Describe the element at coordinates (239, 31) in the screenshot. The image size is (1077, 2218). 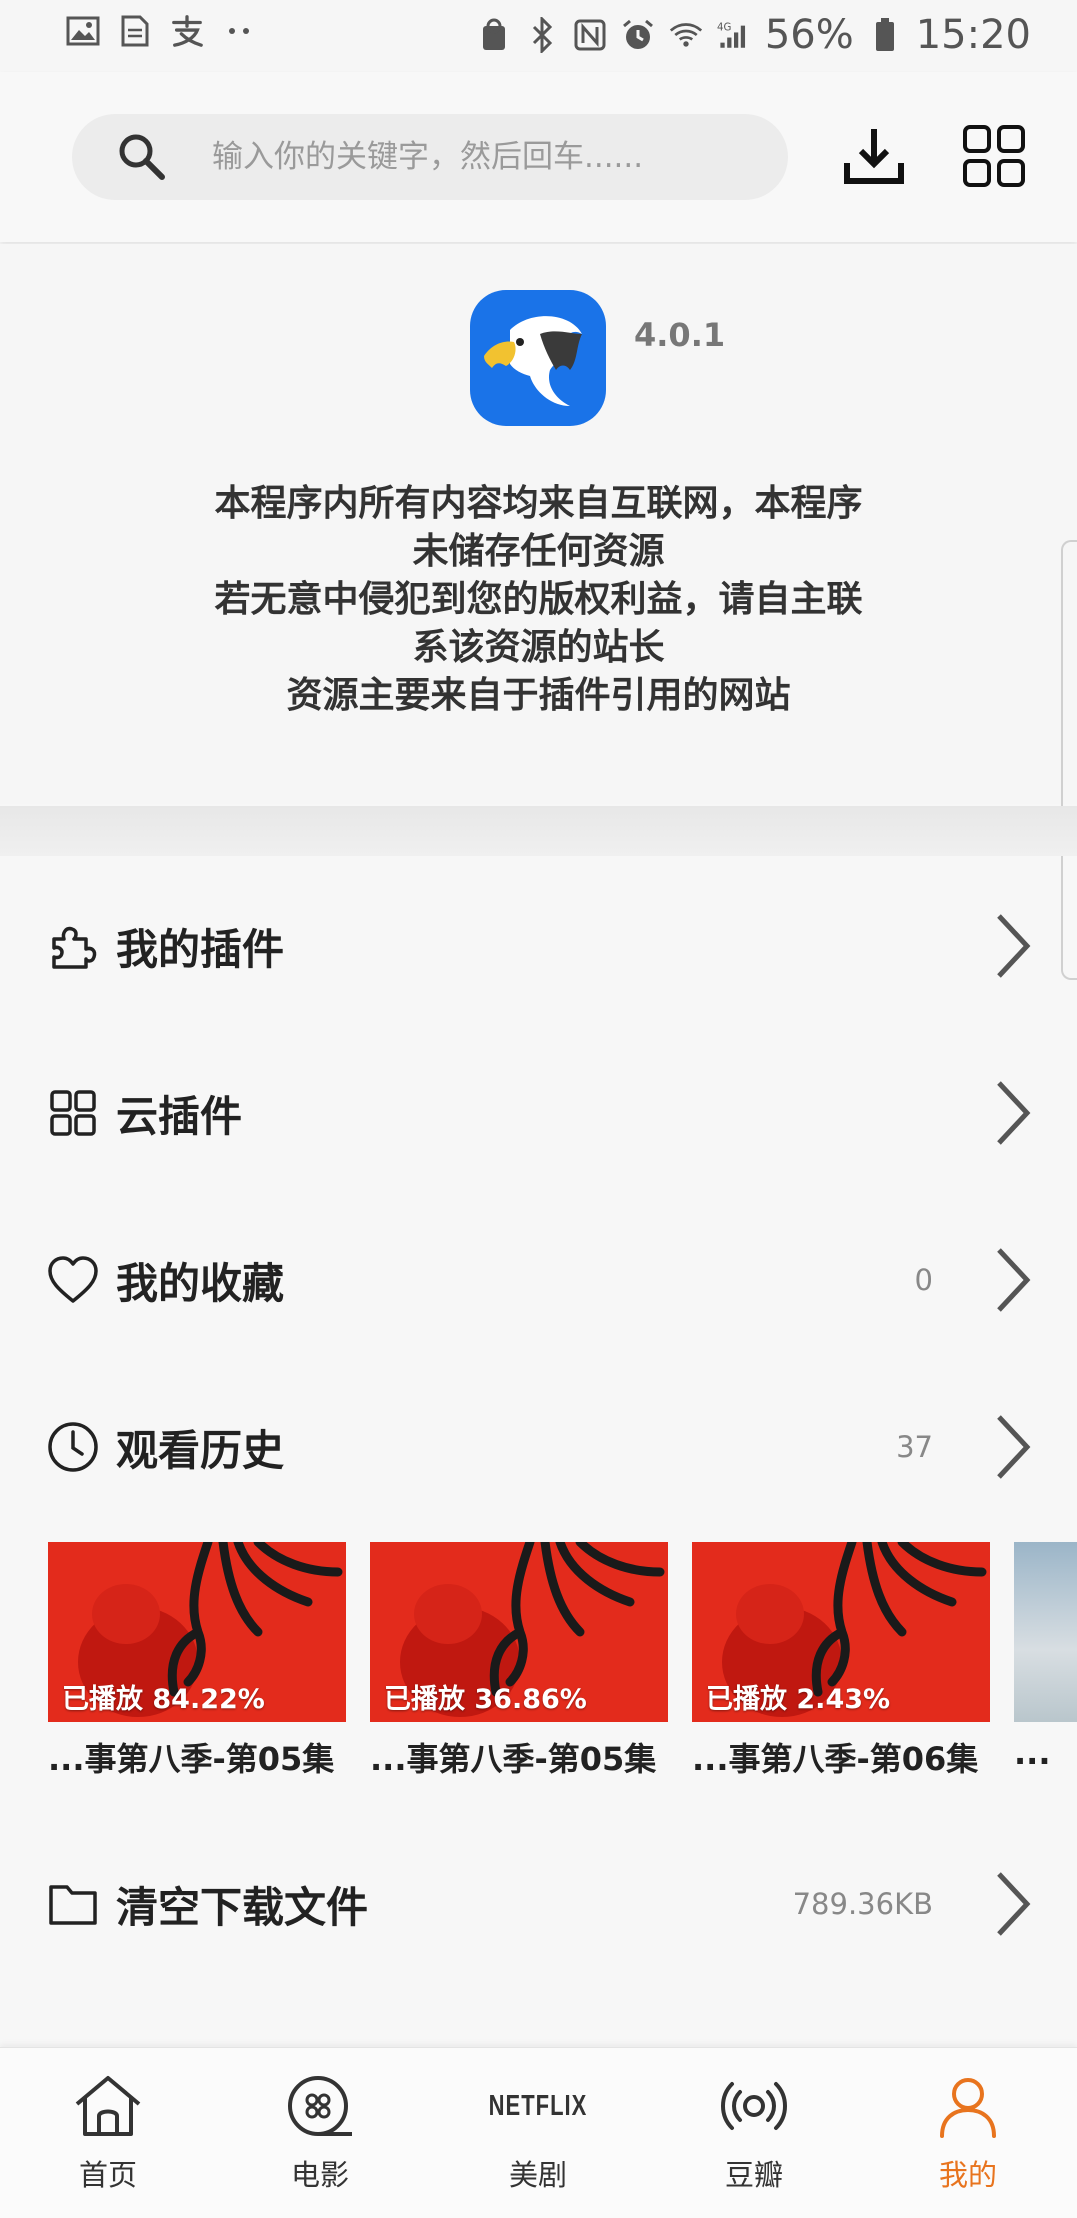
I see `more-notifications-icon` at that location.